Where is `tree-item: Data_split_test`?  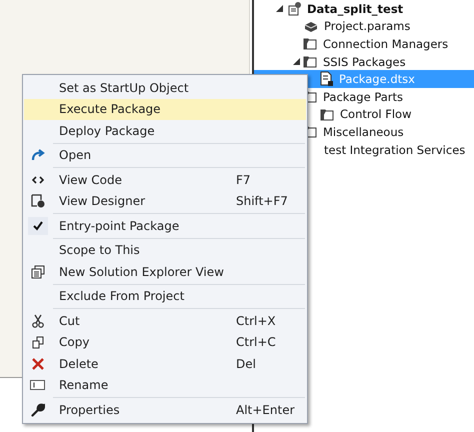 tree-item: Data_split_test is located at coordinates (364, 9).